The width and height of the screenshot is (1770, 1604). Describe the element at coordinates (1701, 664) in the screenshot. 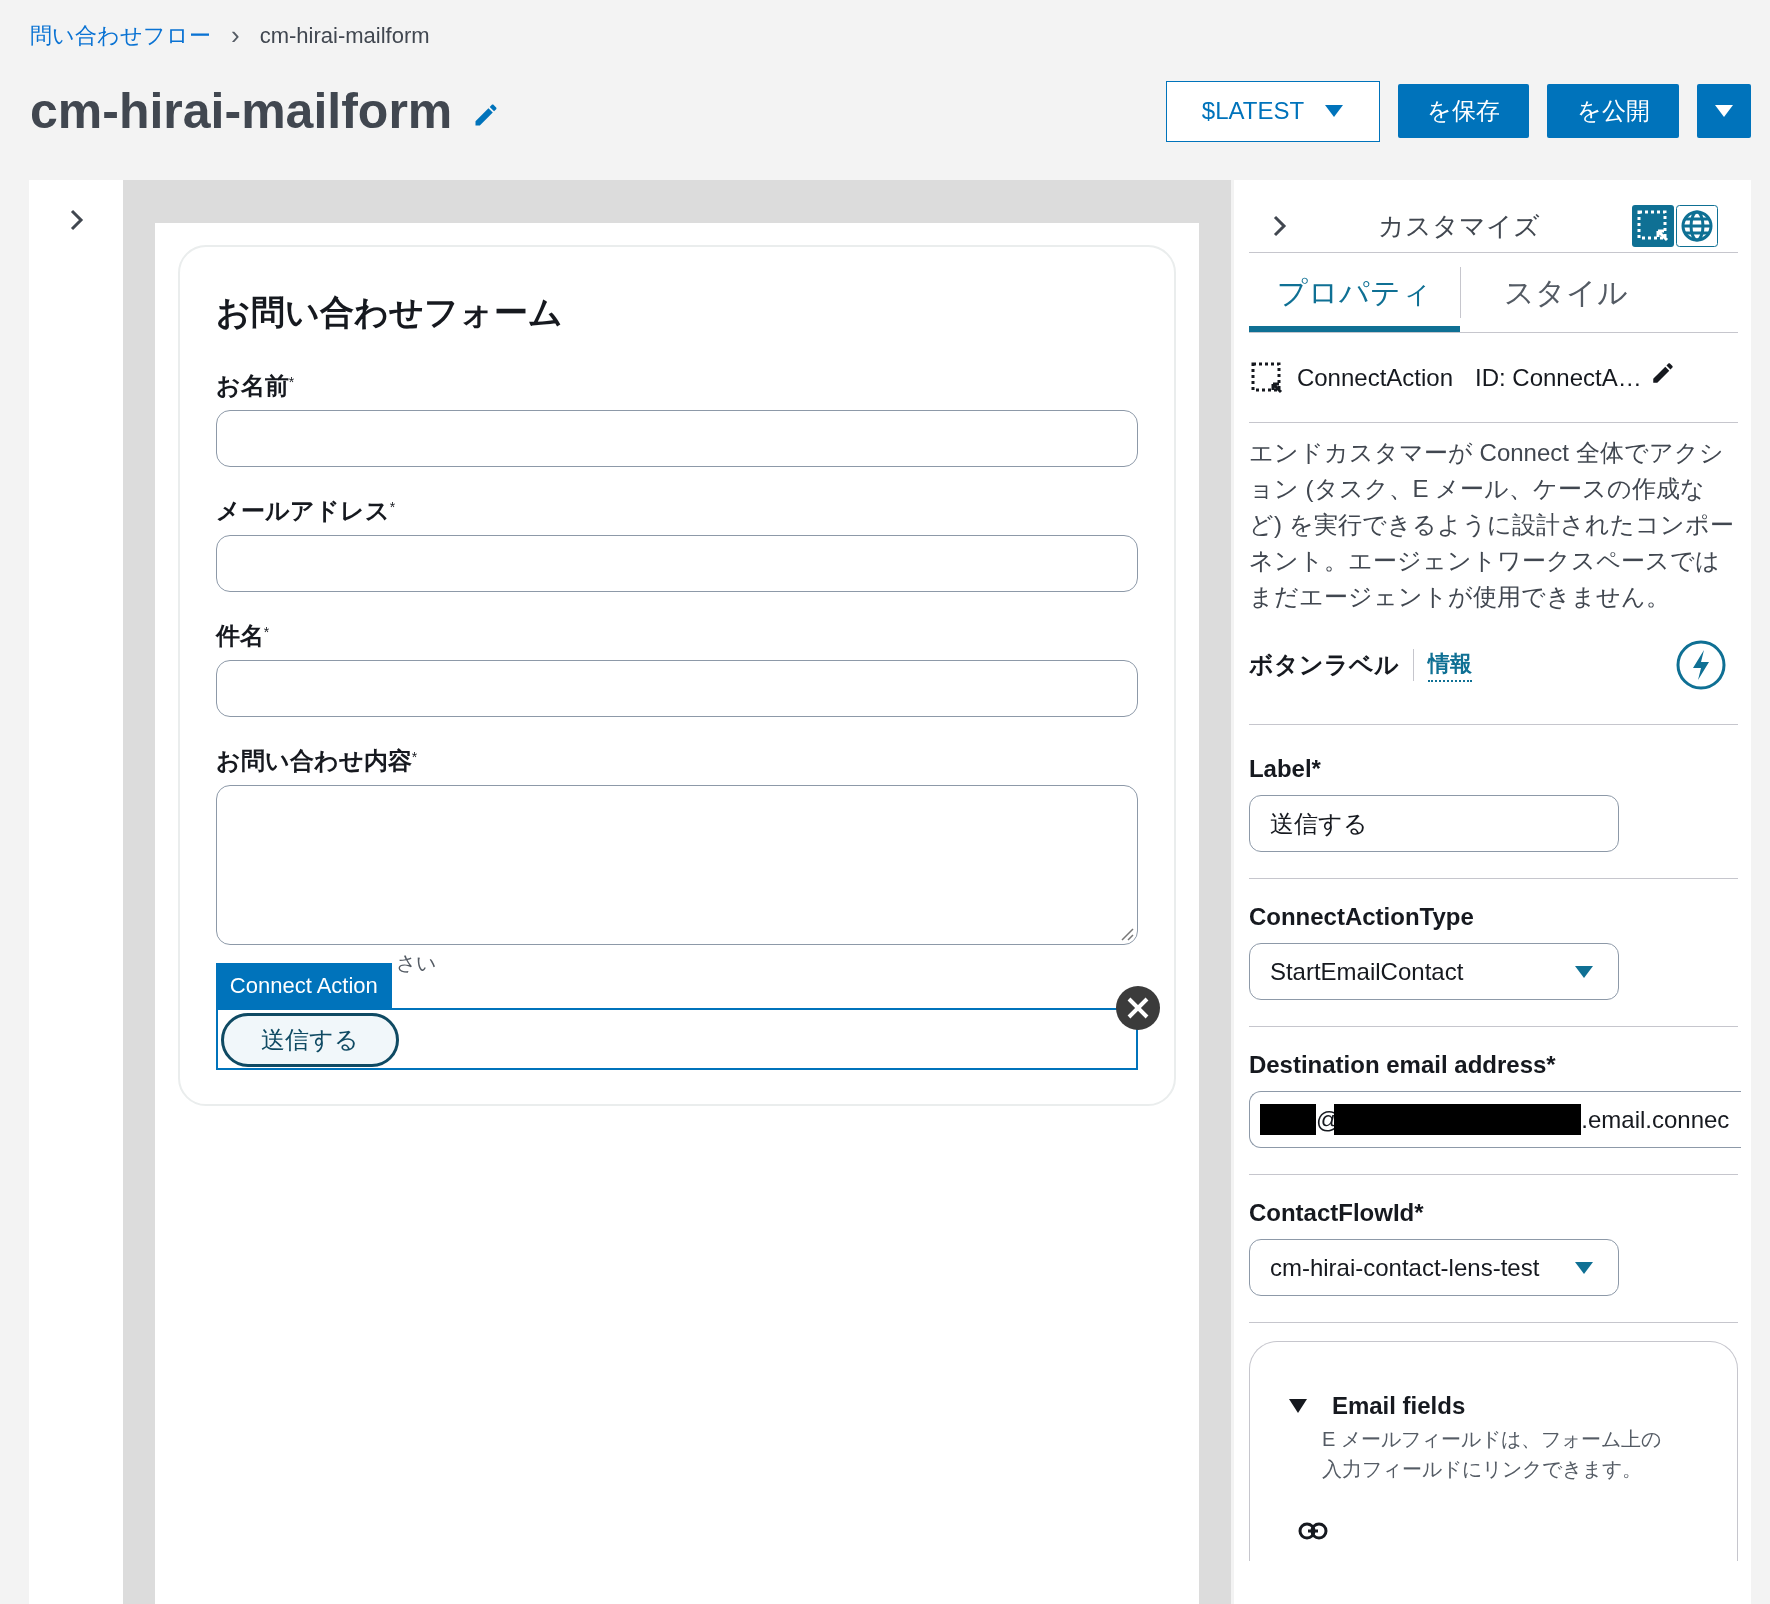

I see `lightning-icon` at that location.